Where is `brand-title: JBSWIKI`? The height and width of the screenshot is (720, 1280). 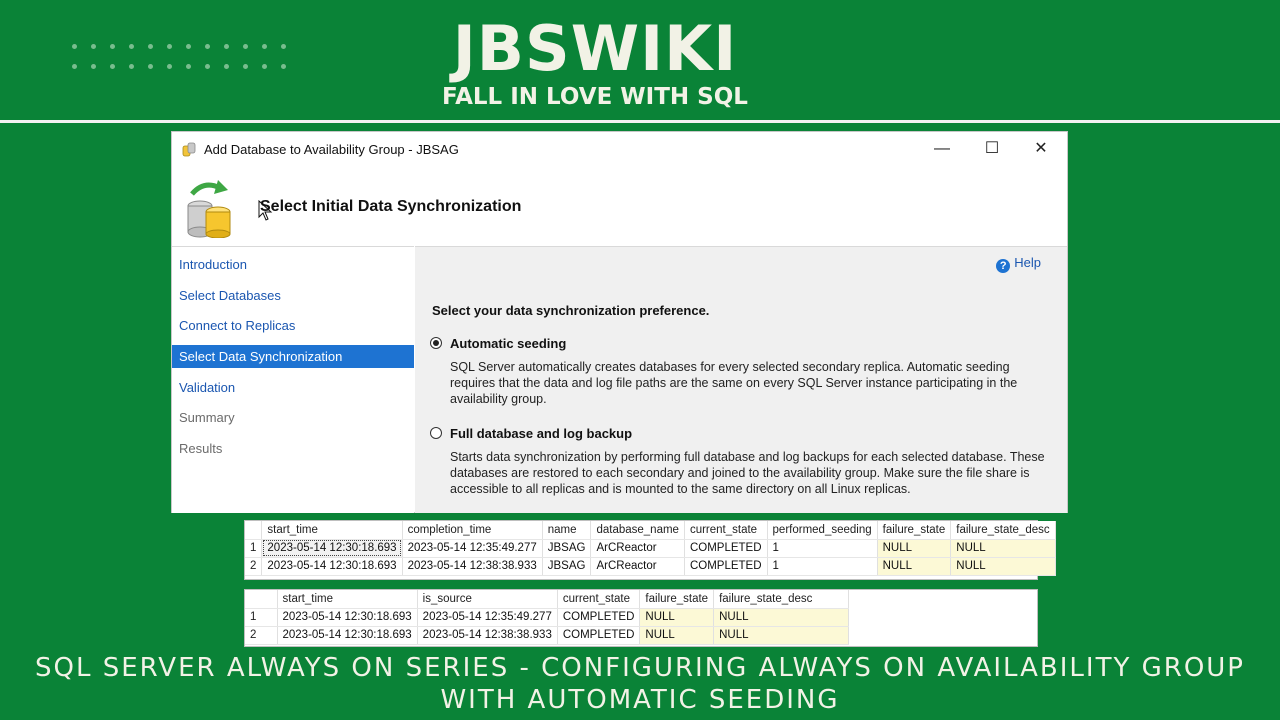
brand-title: JBSWIKI is located at coordinates (595, 48).